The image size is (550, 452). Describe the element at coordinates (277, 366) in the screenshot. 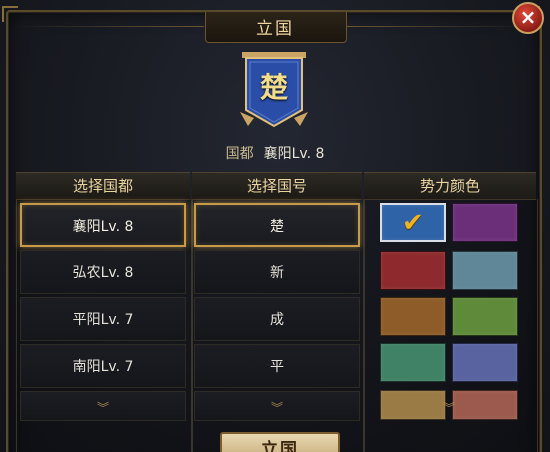

I see `nation-name-option: 平` at that location.